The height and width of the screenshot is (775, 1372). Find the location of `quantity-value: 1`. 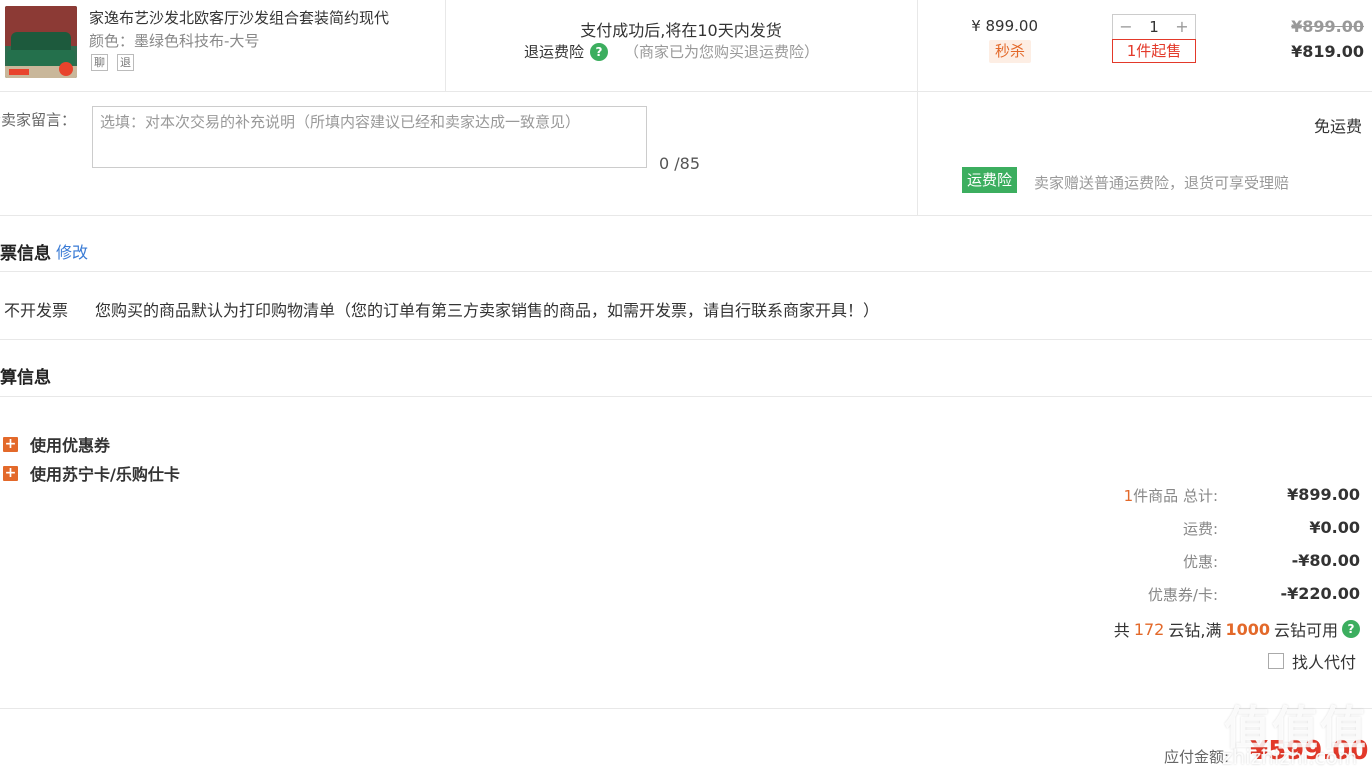

quantity-value: 1 is located at coordinates (1154, 27).